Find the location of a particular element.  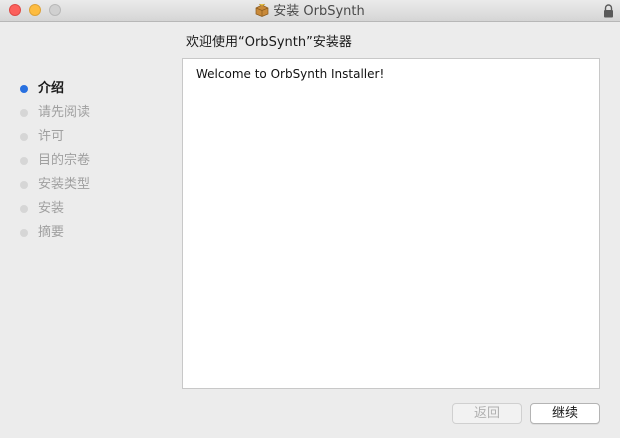

step-label: 摘要 is located at coordinates (51, 232).